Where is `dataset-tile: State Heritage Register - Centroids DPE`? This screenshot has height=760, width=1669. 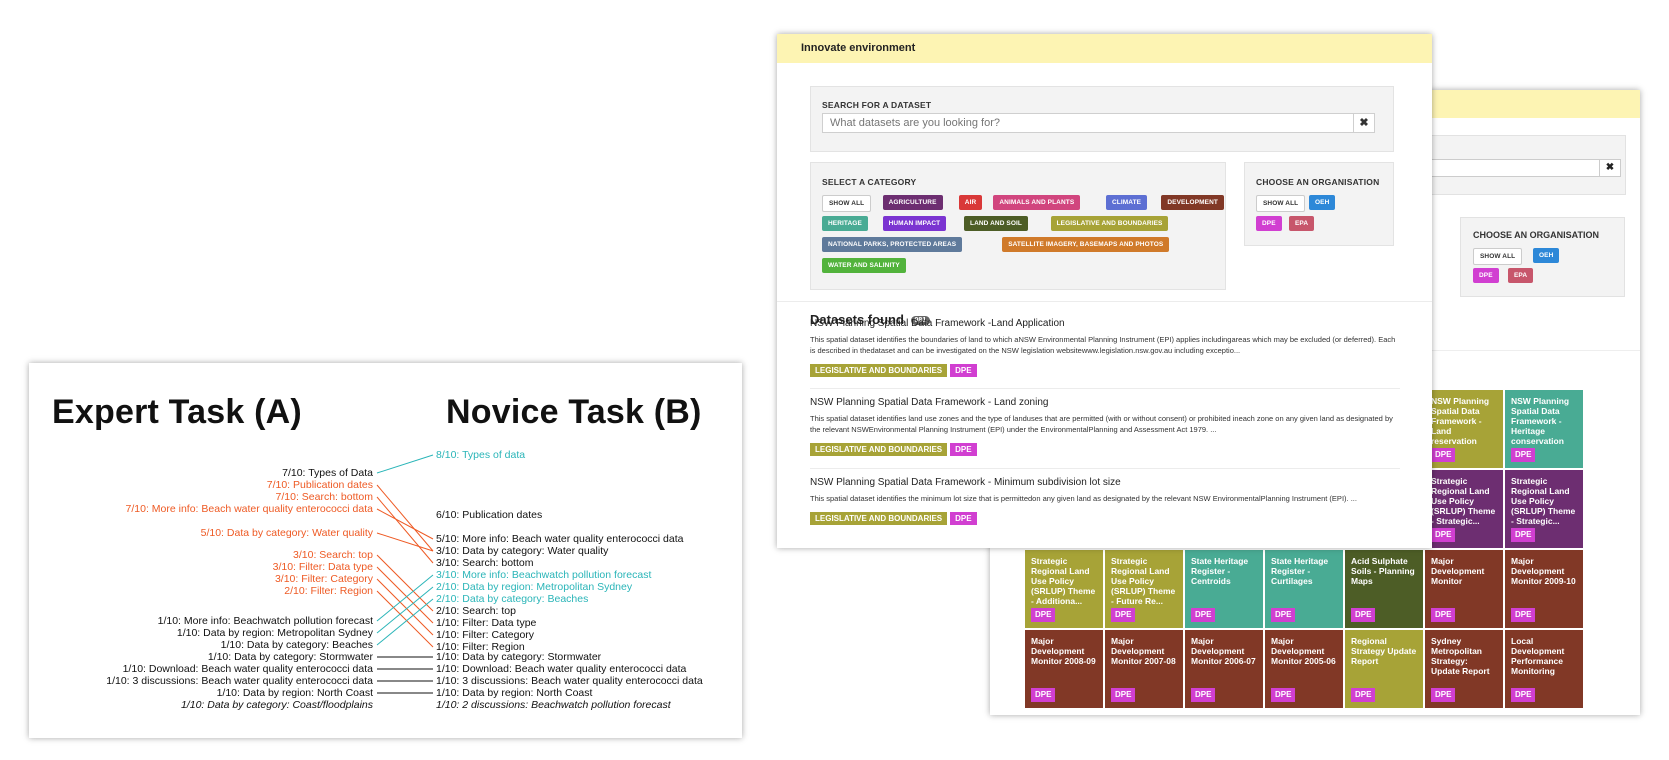
dataset-tile: State Heritage Register - Centroids DPE is located at coordinates (1224, 589).